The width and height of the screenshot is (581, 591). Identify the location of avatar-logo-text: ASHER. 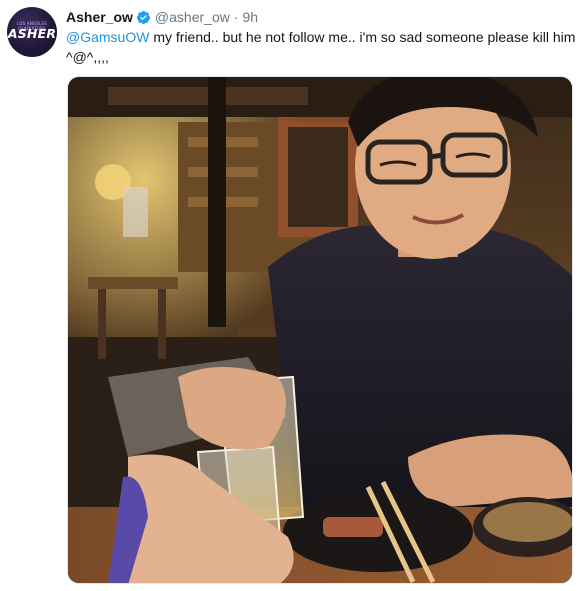
(32, 33).